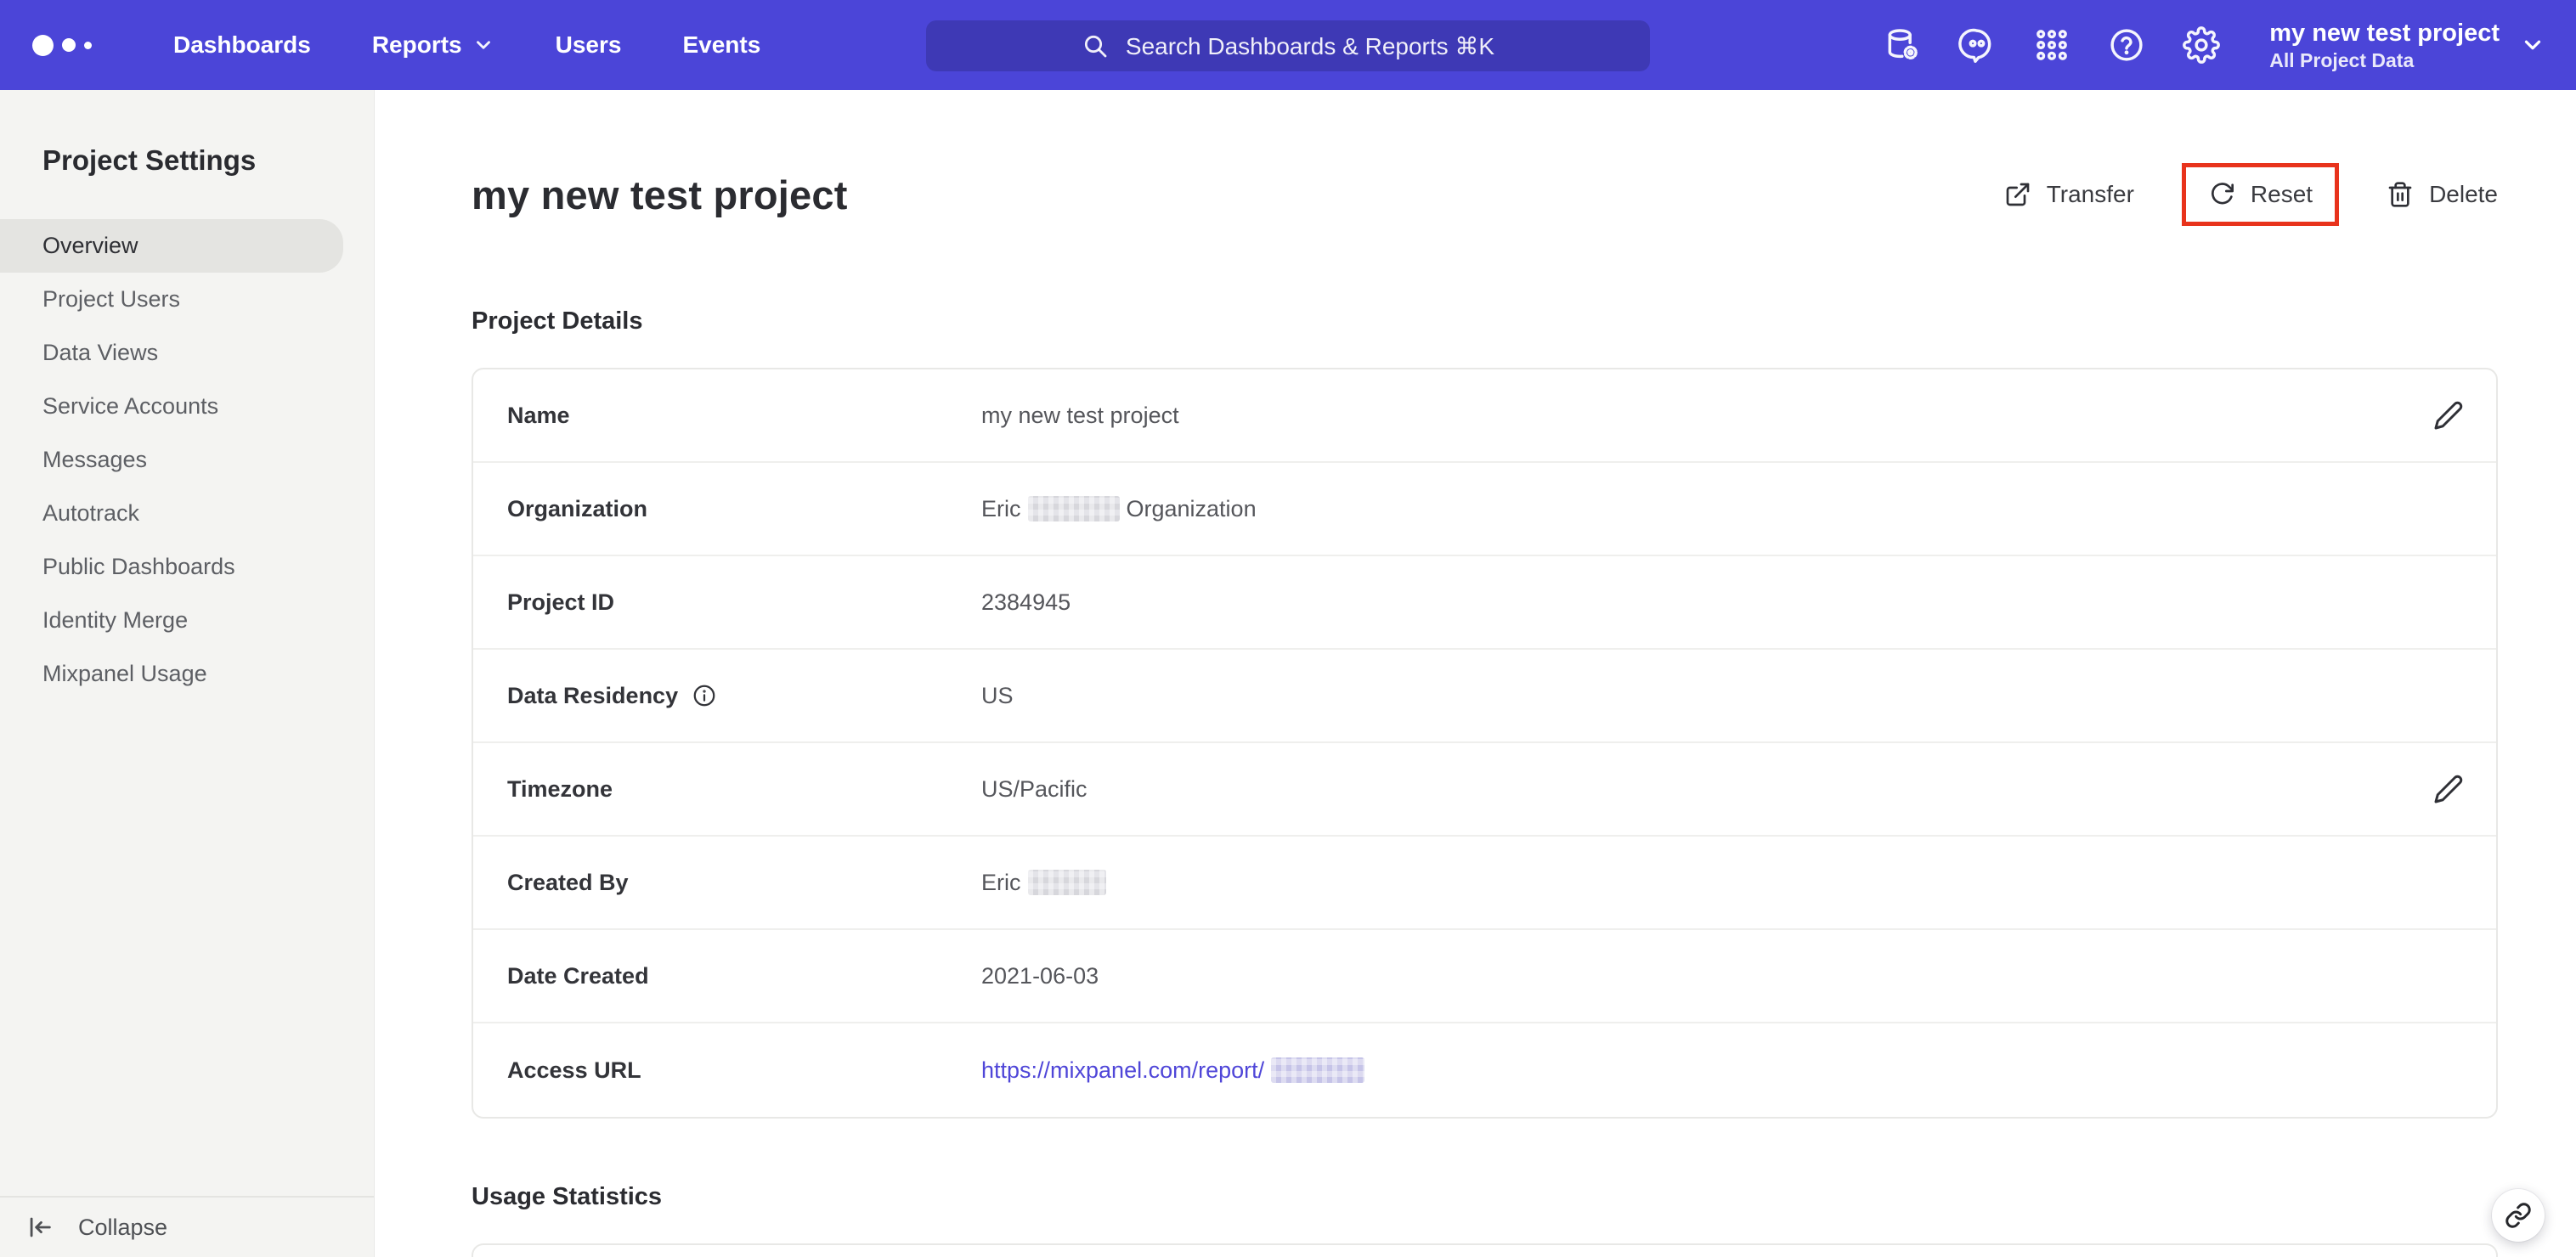 The width and height of the screenshot is (2576, 1257). I want to click on sidebar-item-messages: Messages, so click(172, 460).